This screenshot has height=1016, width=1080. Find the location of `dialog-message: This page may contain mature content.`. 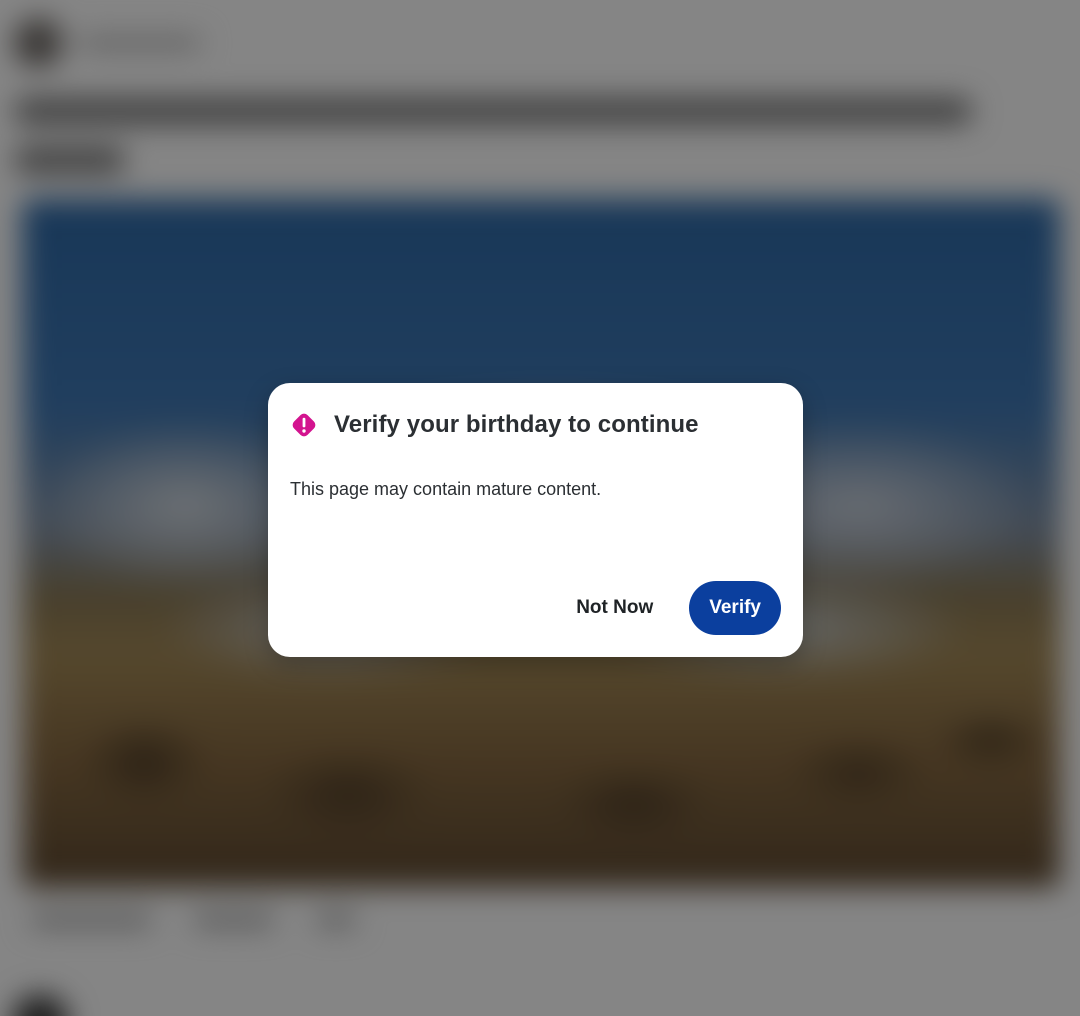

dialog-message: This page may contain mature content. is located at coordinates (446, 489).